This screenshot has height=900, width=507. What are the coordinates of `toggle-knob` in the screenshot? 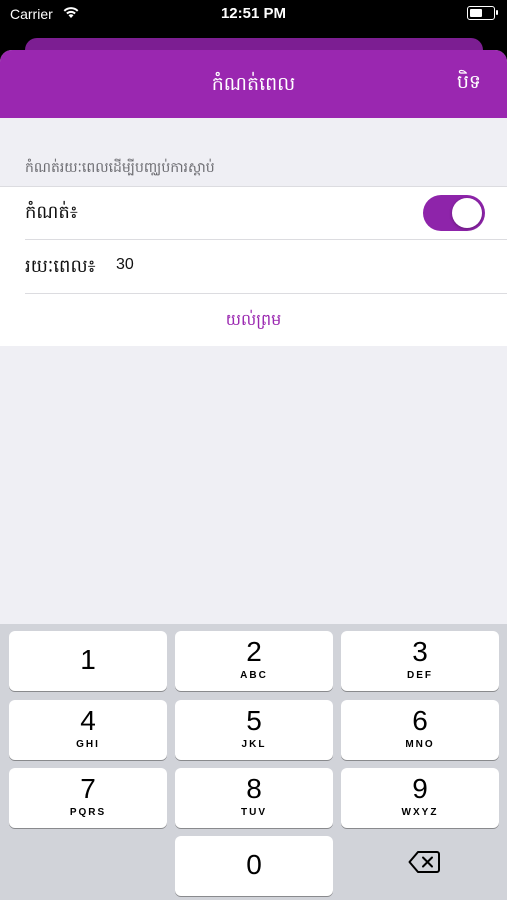 It's located at (467, 213).